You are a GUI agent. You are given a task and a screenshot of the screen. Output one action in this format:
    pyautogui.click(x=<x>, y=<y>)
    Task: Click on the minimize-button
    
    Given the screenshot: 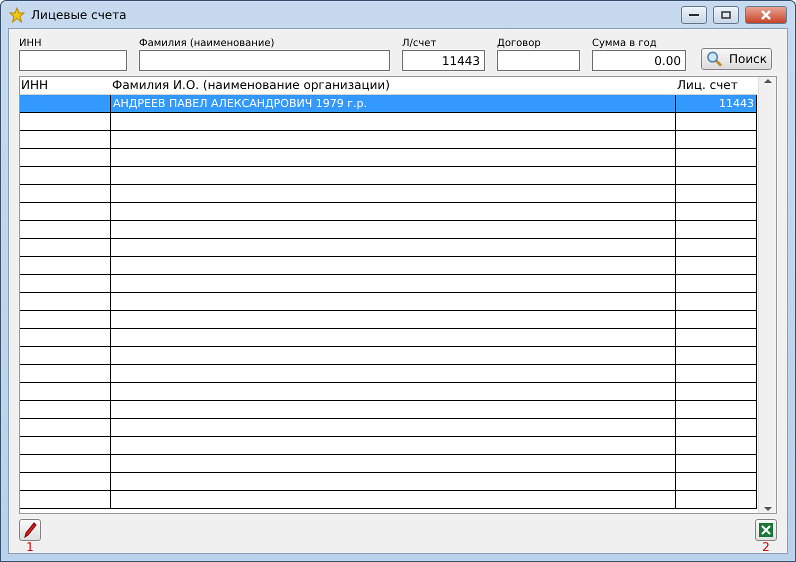 What is the action you would take?
    pyautogui.click(x=694, y=15)
    